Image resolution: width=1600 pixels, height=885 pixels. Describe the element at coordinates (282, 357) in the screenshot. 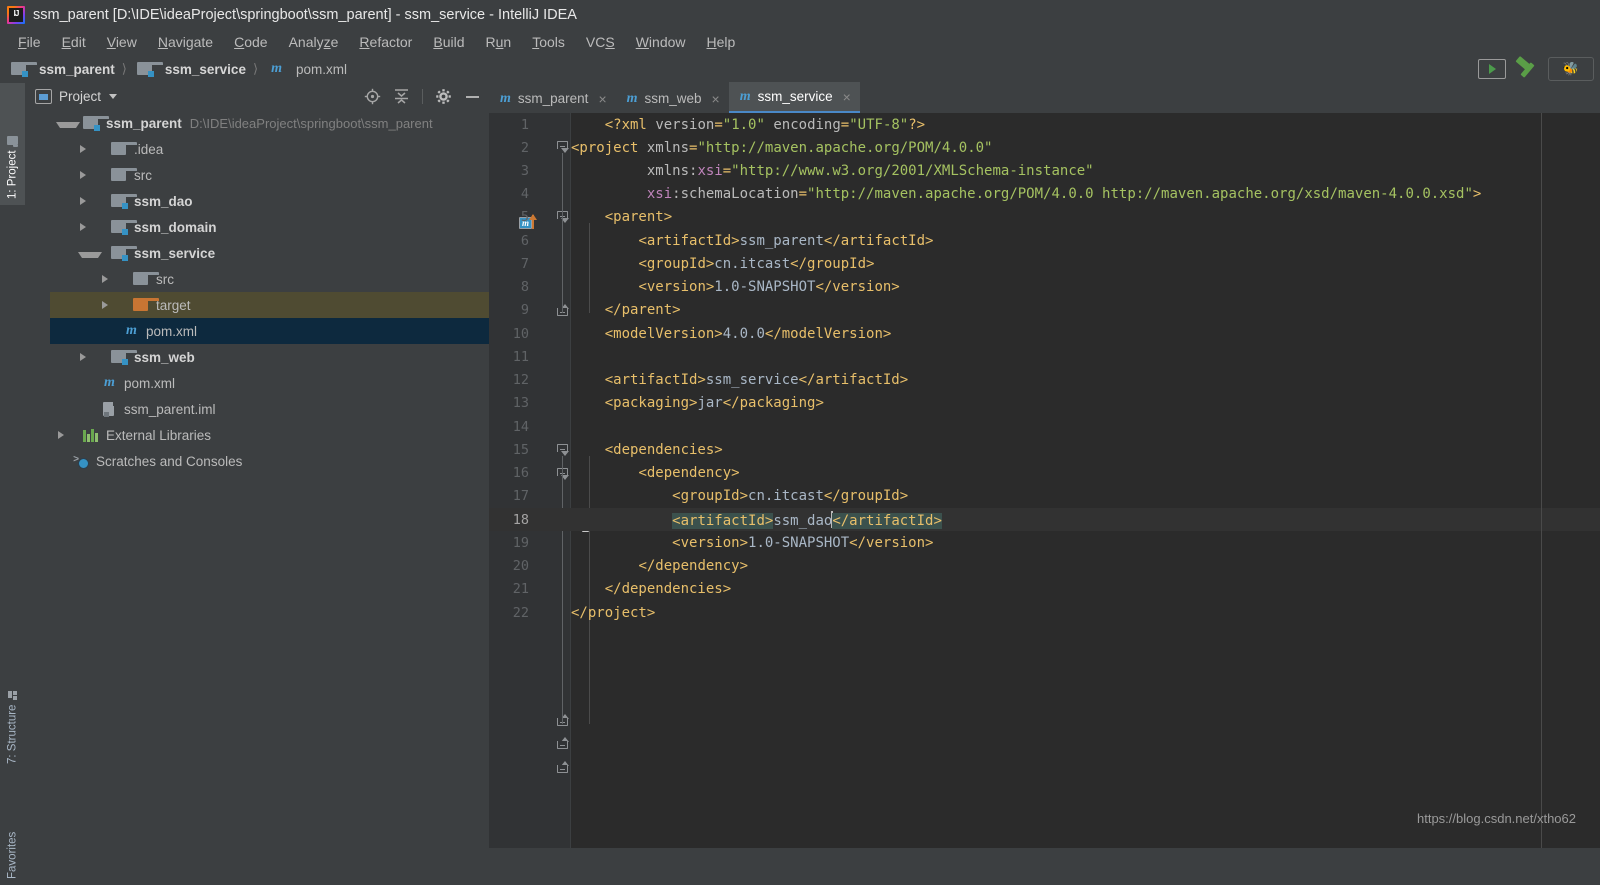

I see `tree-row-ssm_web: ssm_web` at that location.